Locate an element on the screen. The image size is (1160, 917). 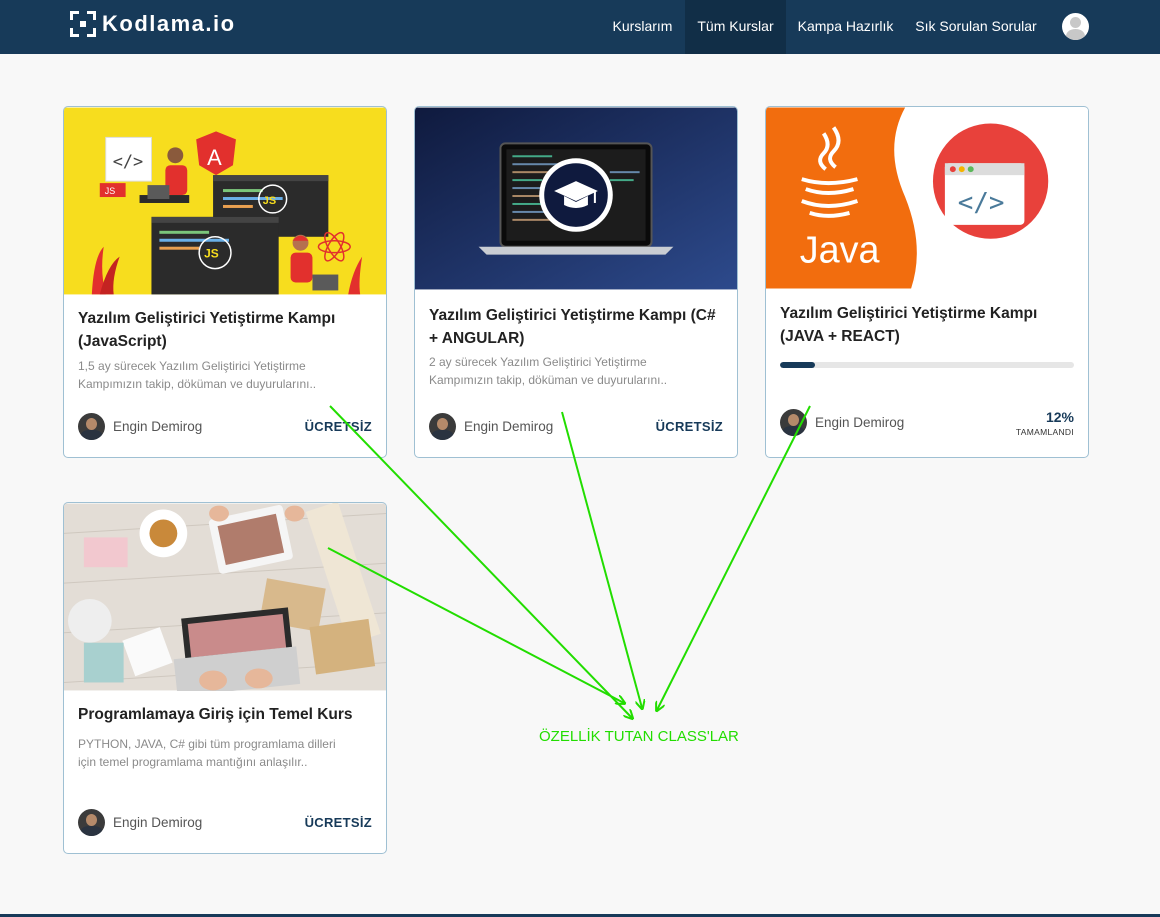
svg-text: A is located at coordinates (214, 157).